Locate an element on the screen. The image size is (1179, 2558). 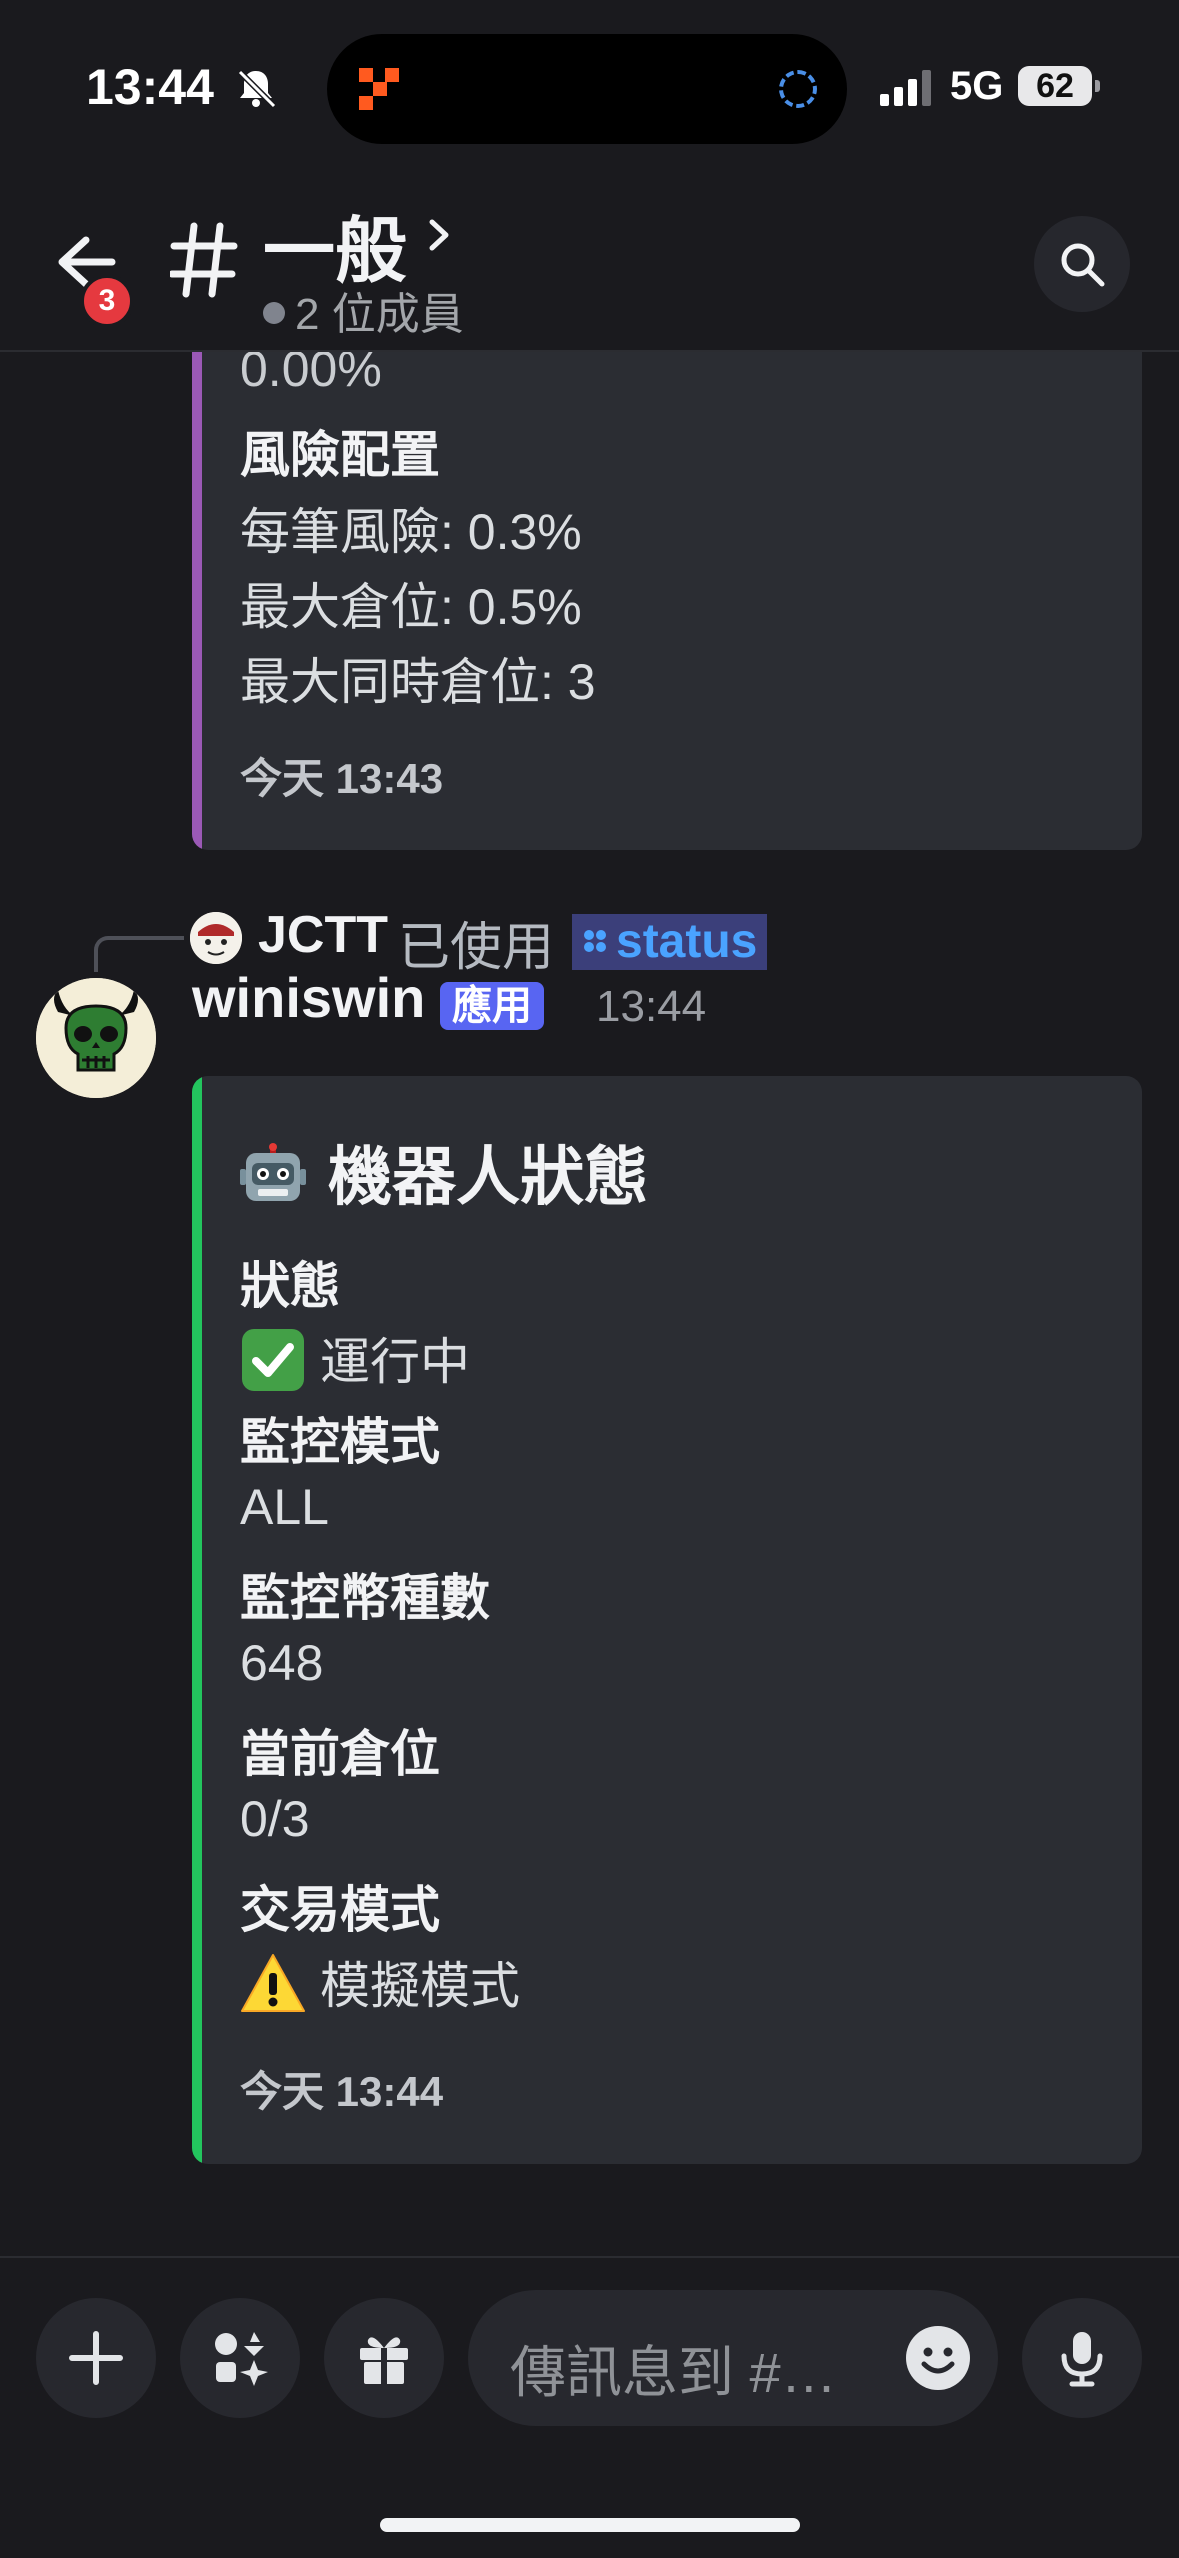
command-name: status is located at coordinates (687, 941).